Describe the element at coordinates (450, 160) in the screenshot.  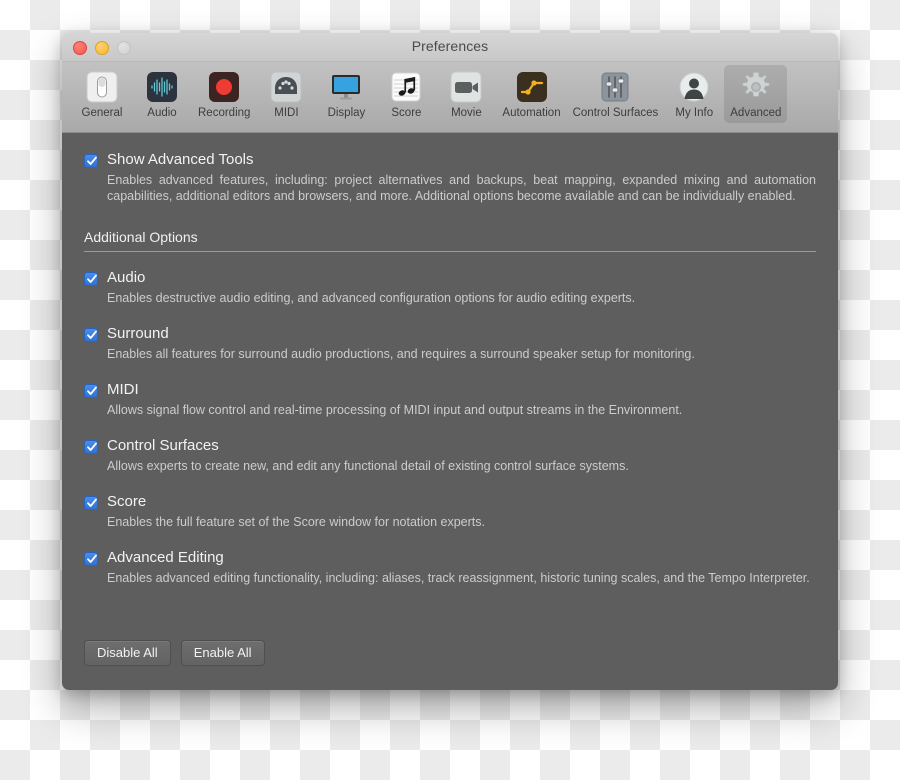
I see `show-advanced-tools-row: Show Advanced Tools` at that location.